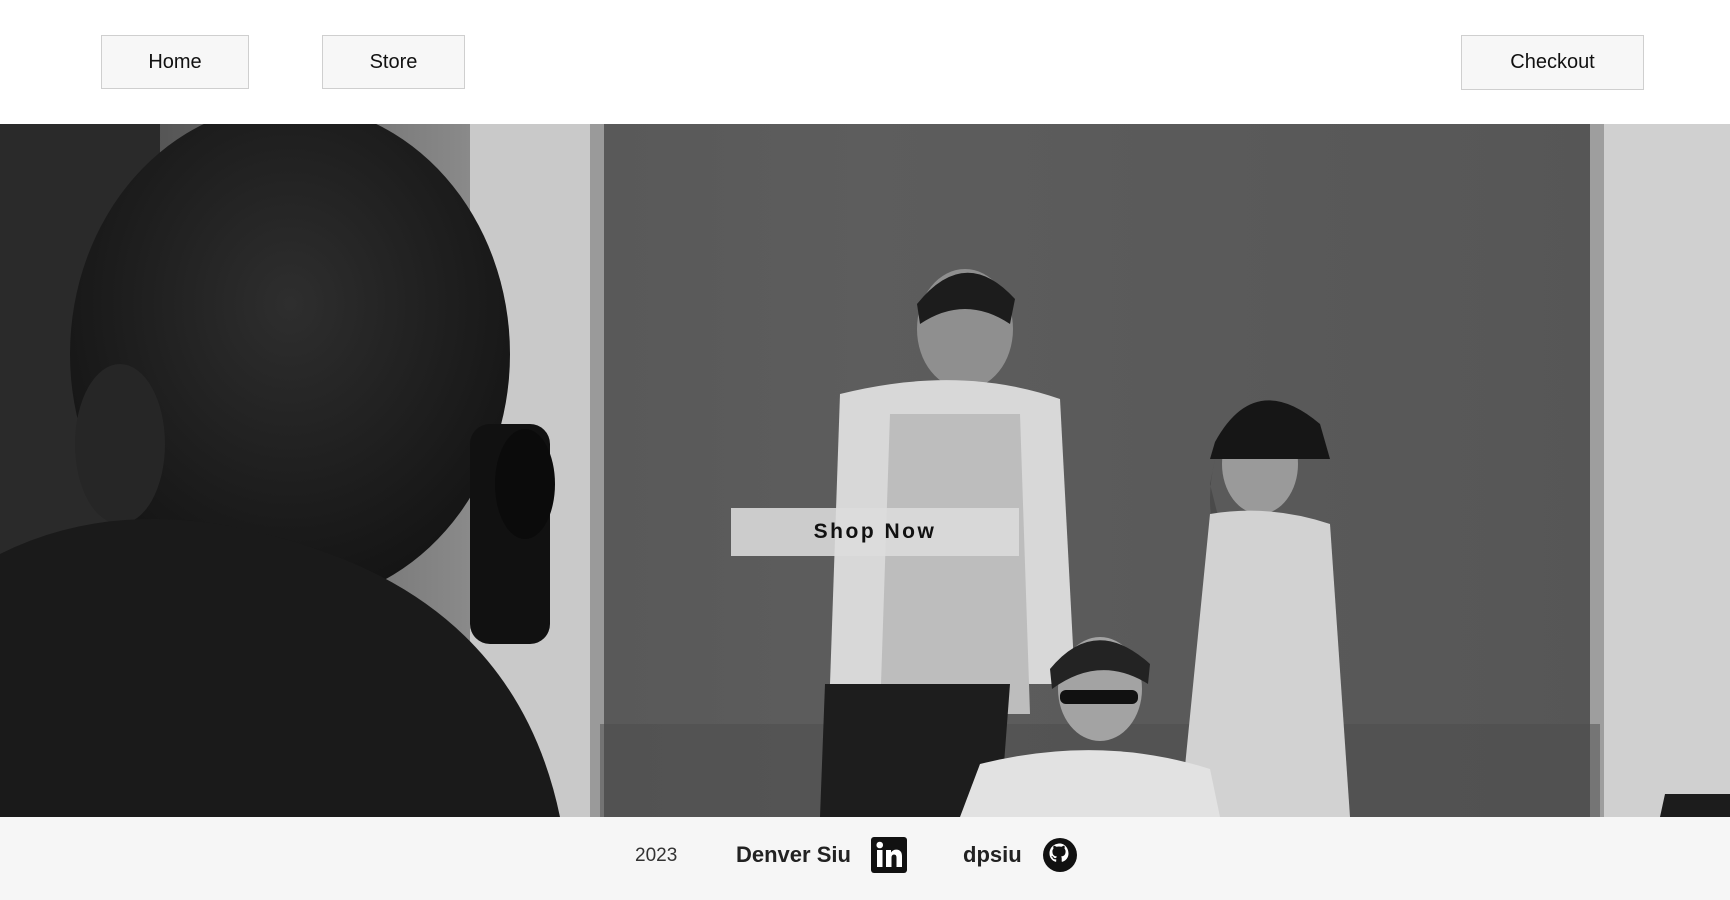  I want to click on shop-now-button: Shop Now, so click(875, 532).